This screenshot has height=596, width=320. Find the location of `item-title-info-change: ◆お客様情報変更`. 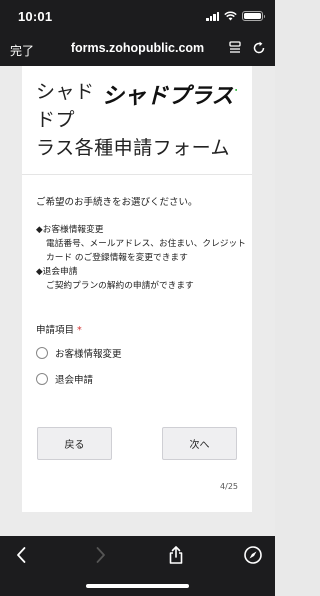

item-title-info-change: ◆お客様情報変更 is located at coordinates (70, 230).